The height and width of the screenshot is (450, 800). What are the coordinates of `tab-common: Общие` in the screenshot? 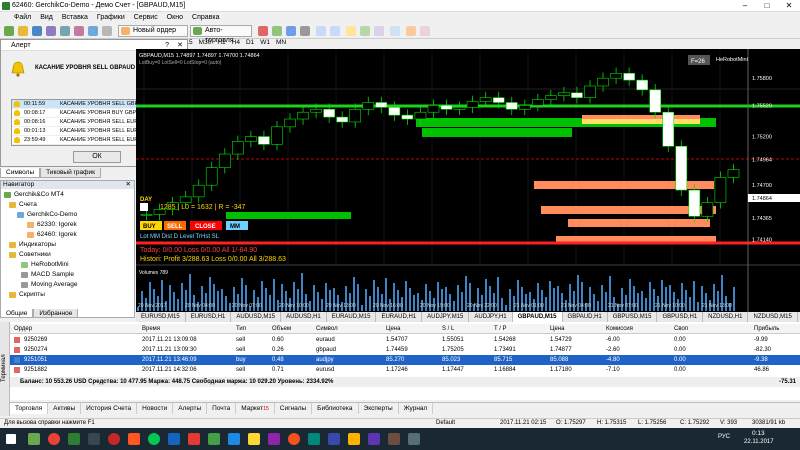 It's located at (17, 313).